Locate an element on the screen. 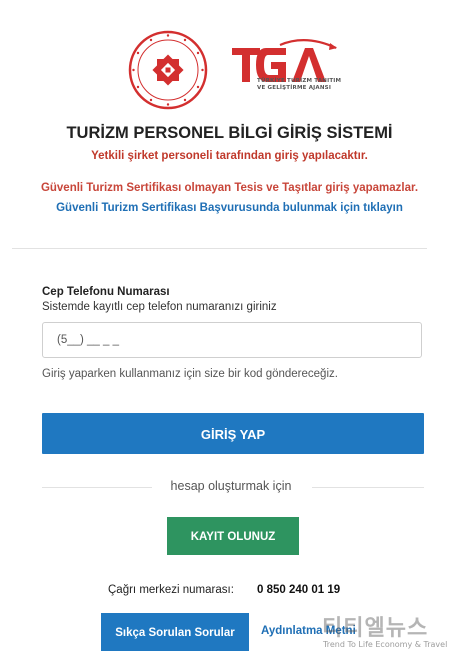  login-button: GİRİŞ YAP is located at coordinates (233, 433).